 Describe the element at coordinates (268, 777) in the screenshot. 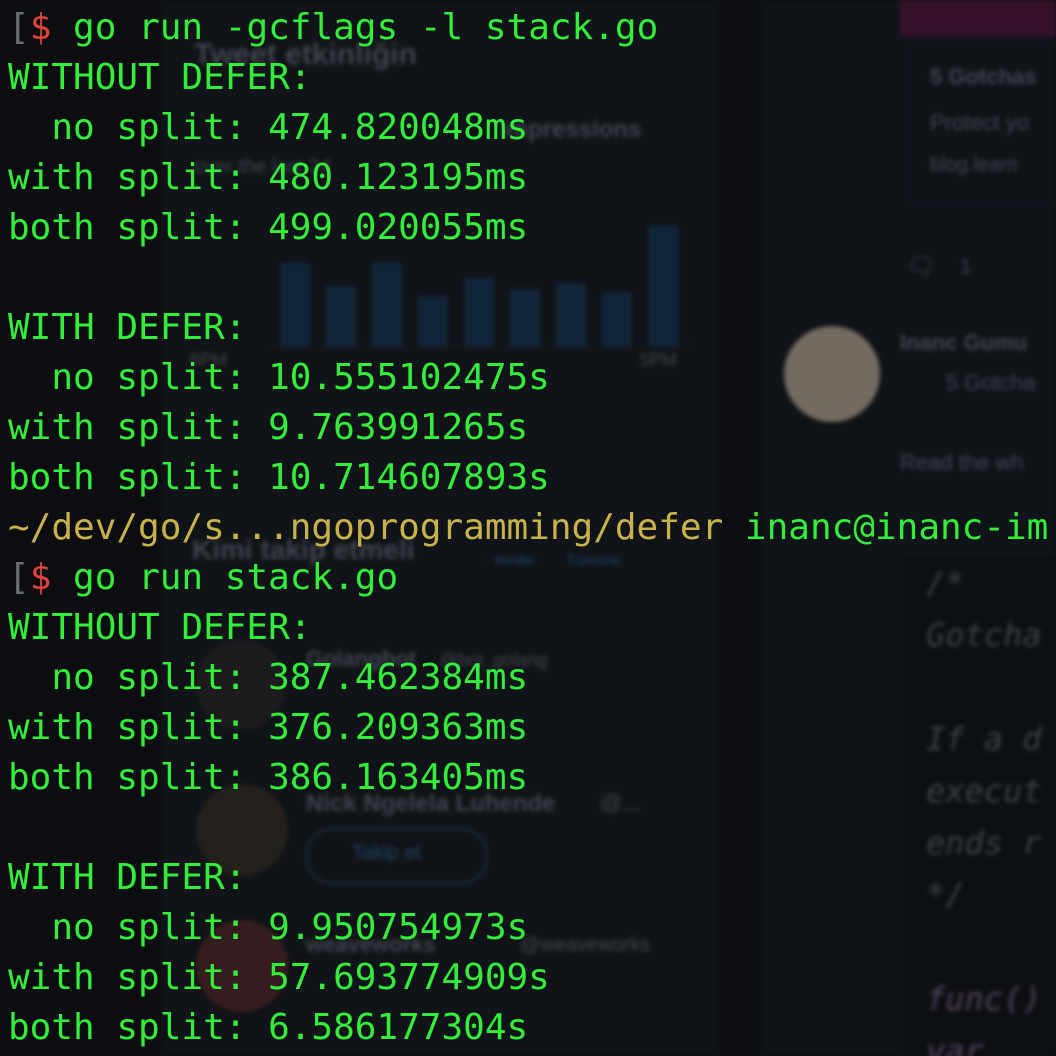

I see `output-line: both split: 386.163405ms` at that location.